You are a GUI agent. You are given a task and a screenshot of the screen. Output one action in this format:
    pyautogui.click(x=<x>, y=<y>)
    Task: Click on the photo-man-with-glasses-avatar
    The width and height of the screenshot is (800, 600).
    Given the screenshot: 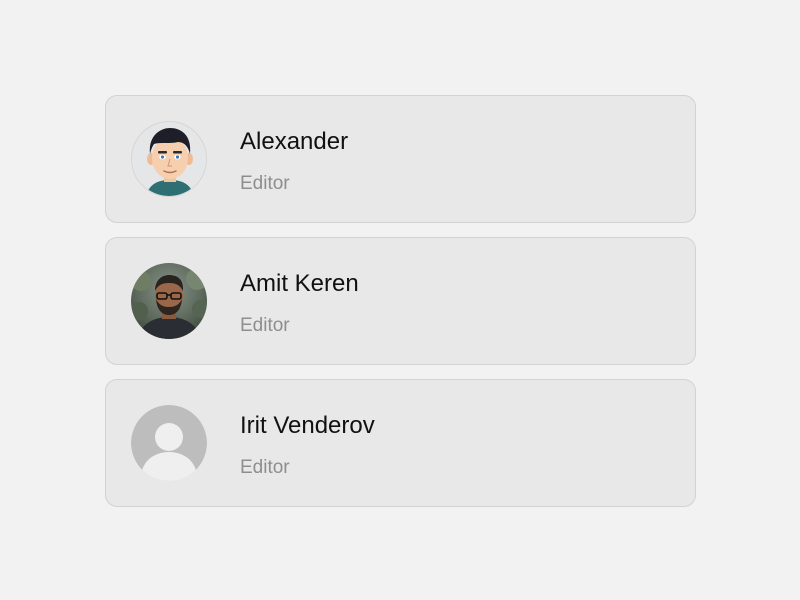 What is the action you would take?
    pyautogui.click(x=169, y=301)
    